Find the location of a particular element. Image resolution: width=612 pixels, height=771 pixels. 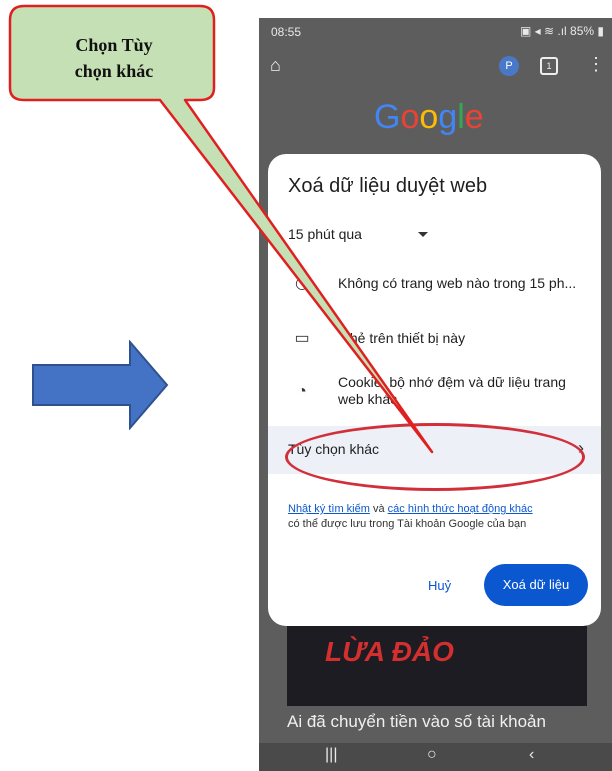

google-logo-letter: G is located at coordinates (387, 117).